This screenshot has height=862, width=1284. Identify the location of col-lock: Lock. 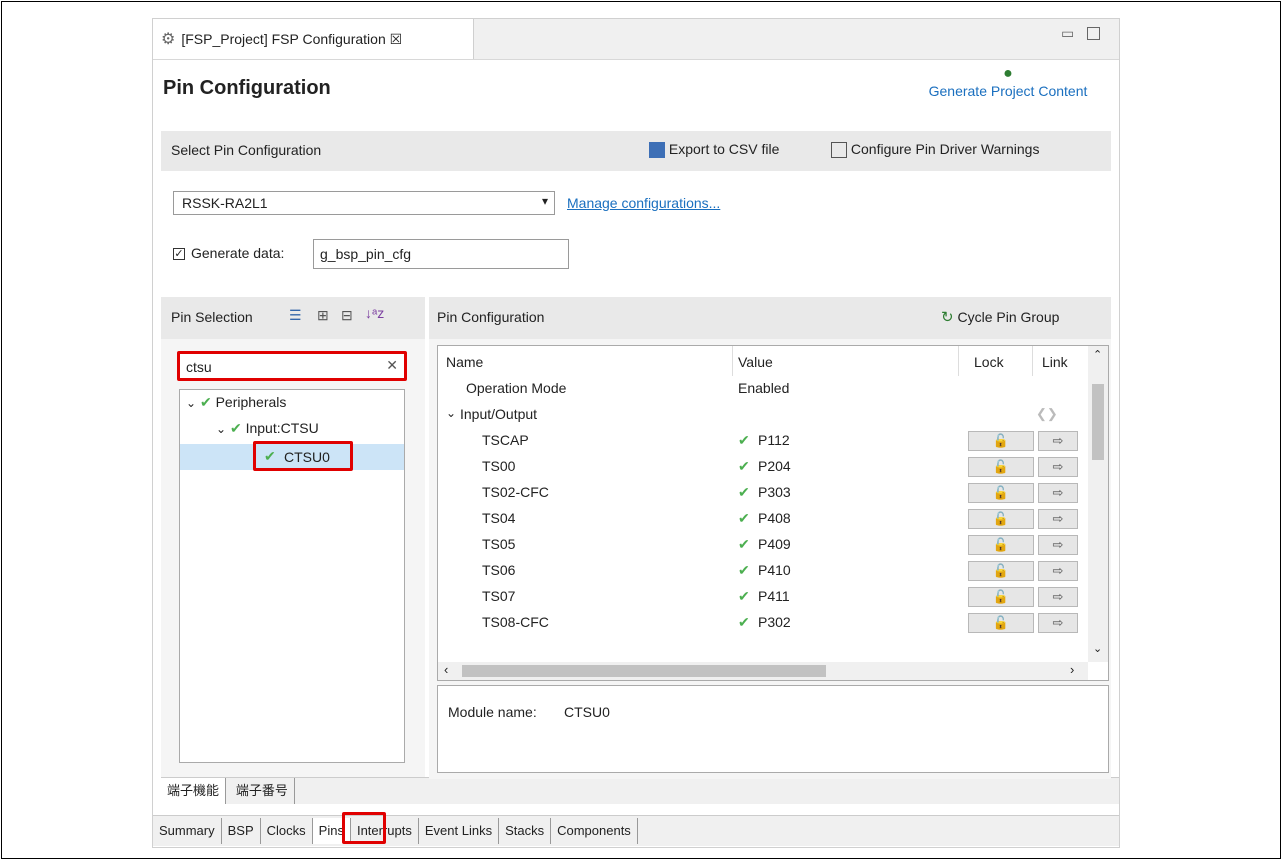
(989, 362).